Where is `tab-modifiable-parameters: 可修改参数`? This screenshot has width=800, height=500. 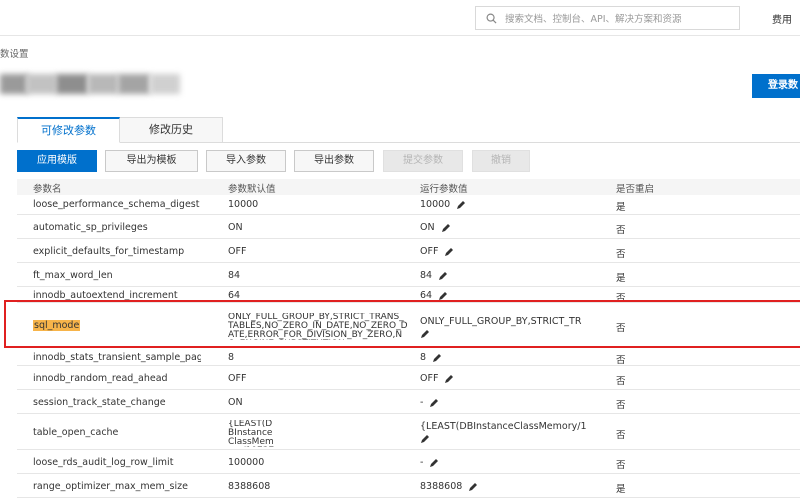
tab-modifiable-parameters: 可修改参数 is located at coordinates (68, 130).